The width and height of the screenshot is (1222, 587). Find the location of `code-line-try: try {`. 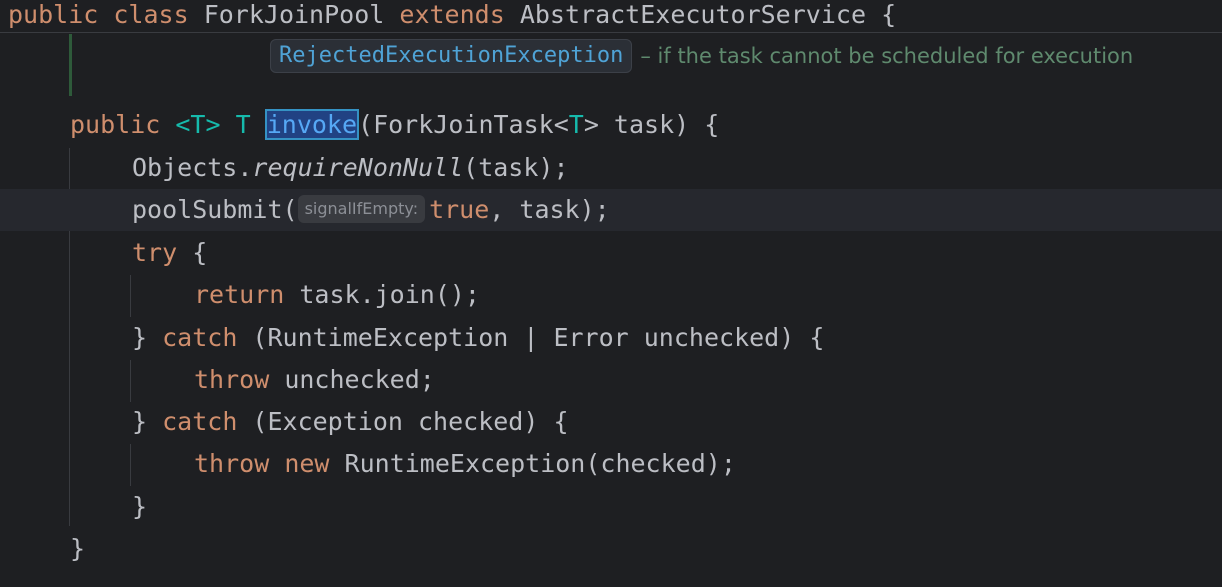

code-line-try: try { is located at coordinates (611, 253).